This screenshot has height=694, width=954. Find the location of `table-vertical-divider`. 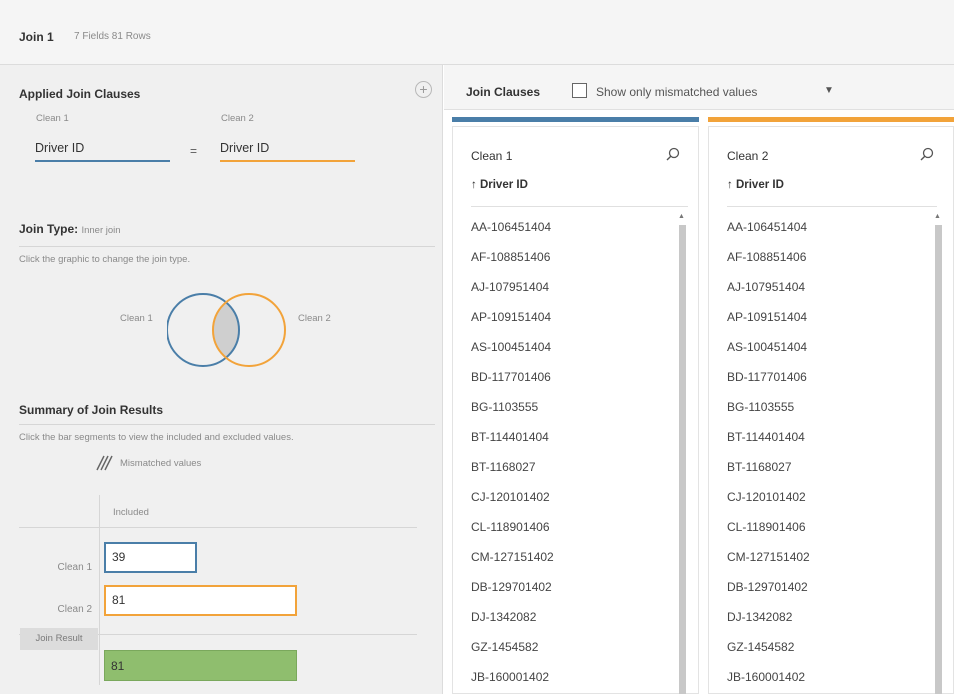

table-vertical-divider is located at coordinates (99, 590).